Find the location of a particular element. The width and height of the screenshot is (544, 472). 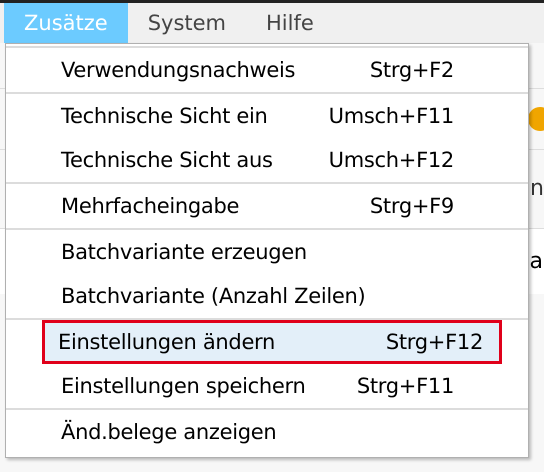

menubar-item: System is located at coordinates (187, 23).